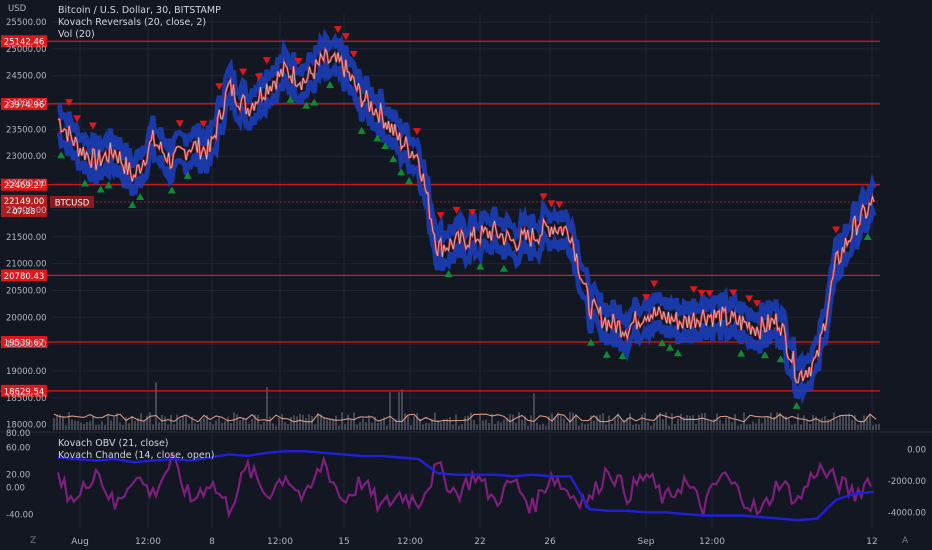 The image size is (932, 550). I want to click on time-tick-label: Sep, so click(646, 542).